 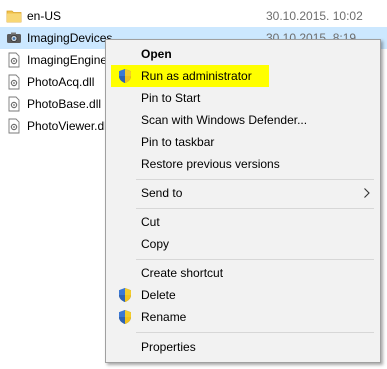 What do you see at coordinates (164, 317) in the screenshot?
I see `menu-item-label: Rename` at bounding box center [164, 317].